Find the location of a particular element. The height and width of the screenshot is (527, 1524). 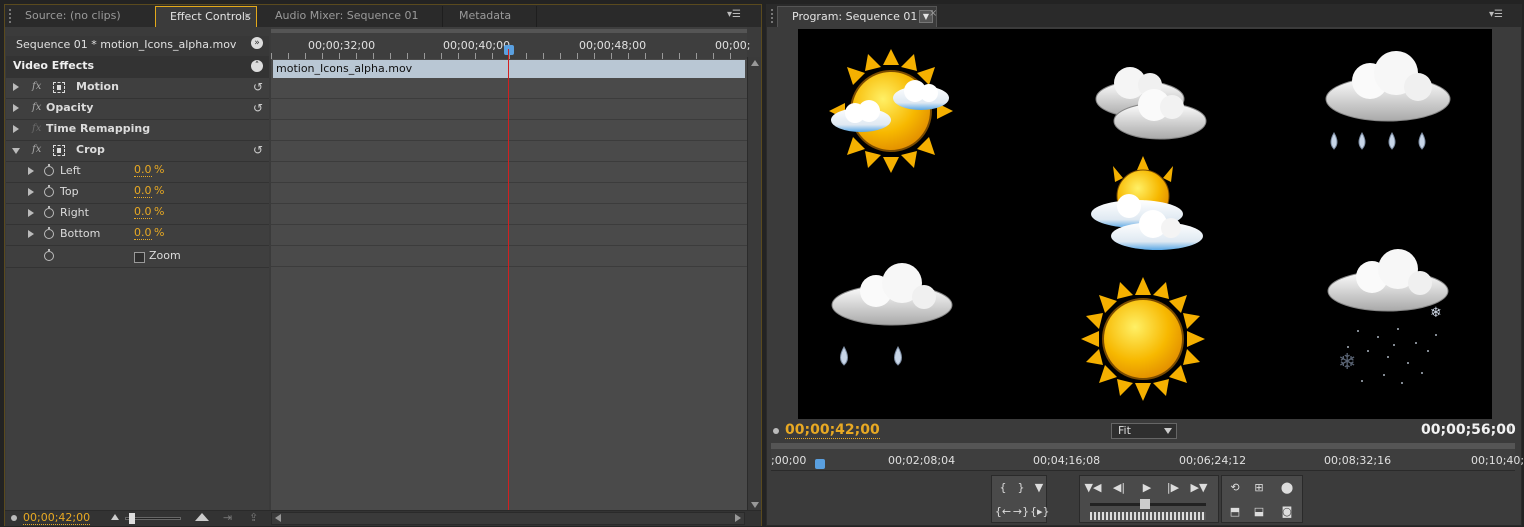

loop-icon: ⟲ is located at coordinates (1235, 488).